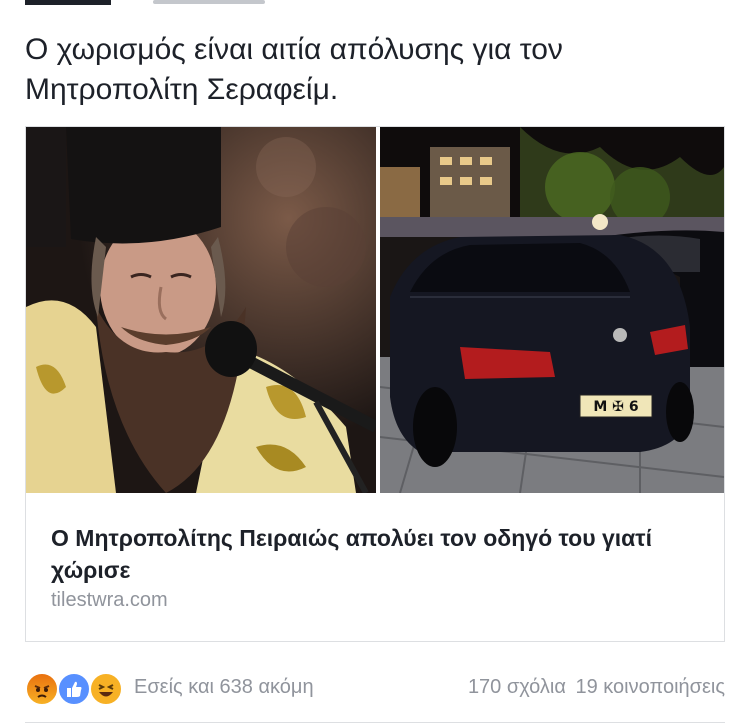 The height and width of the screenshot is (728, 750). Describe the element at coordinates (109, 600) in the screenshot. I see `link-domain: tilestwra.com` at that location.